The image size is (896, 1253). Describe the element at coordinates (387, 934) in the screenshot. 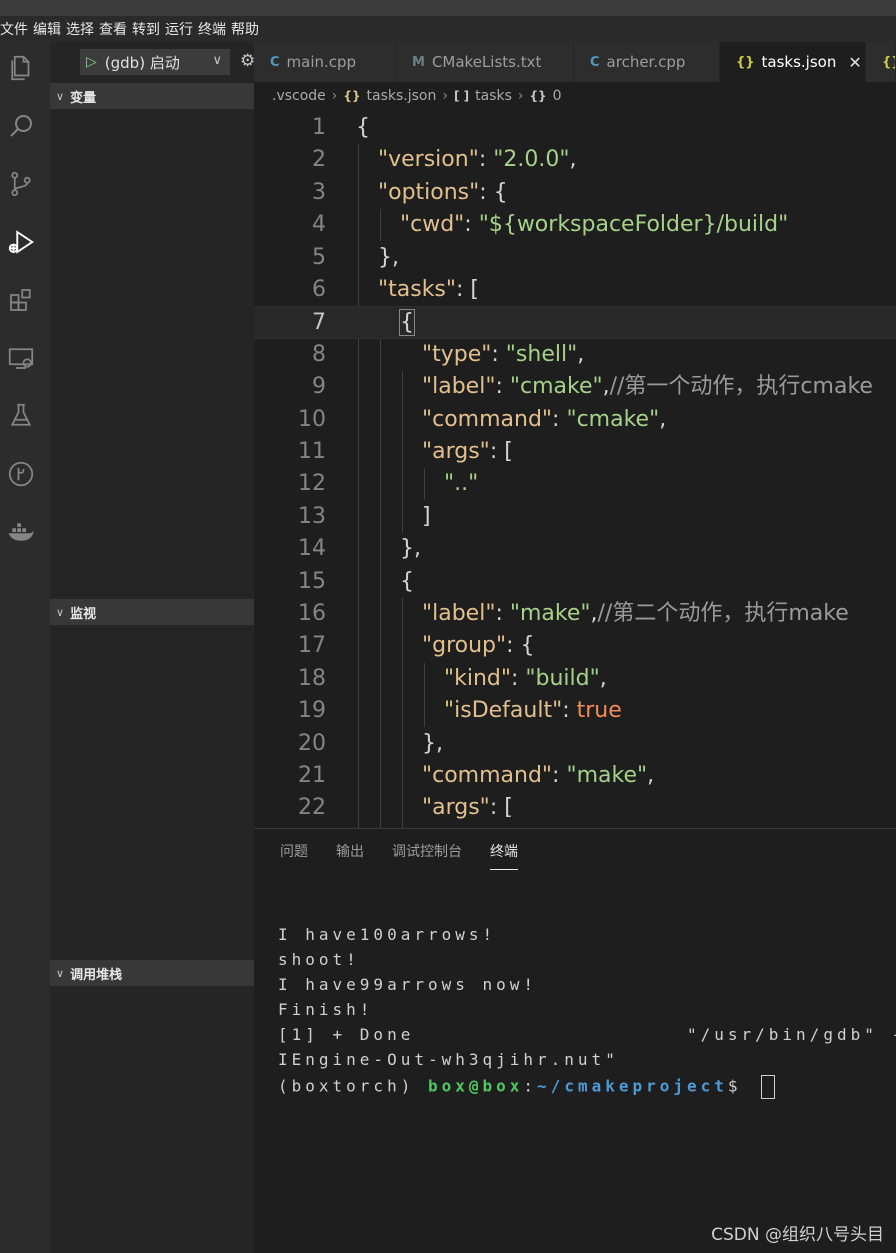

I see `terminal-line: I have100arrows!` at that location.